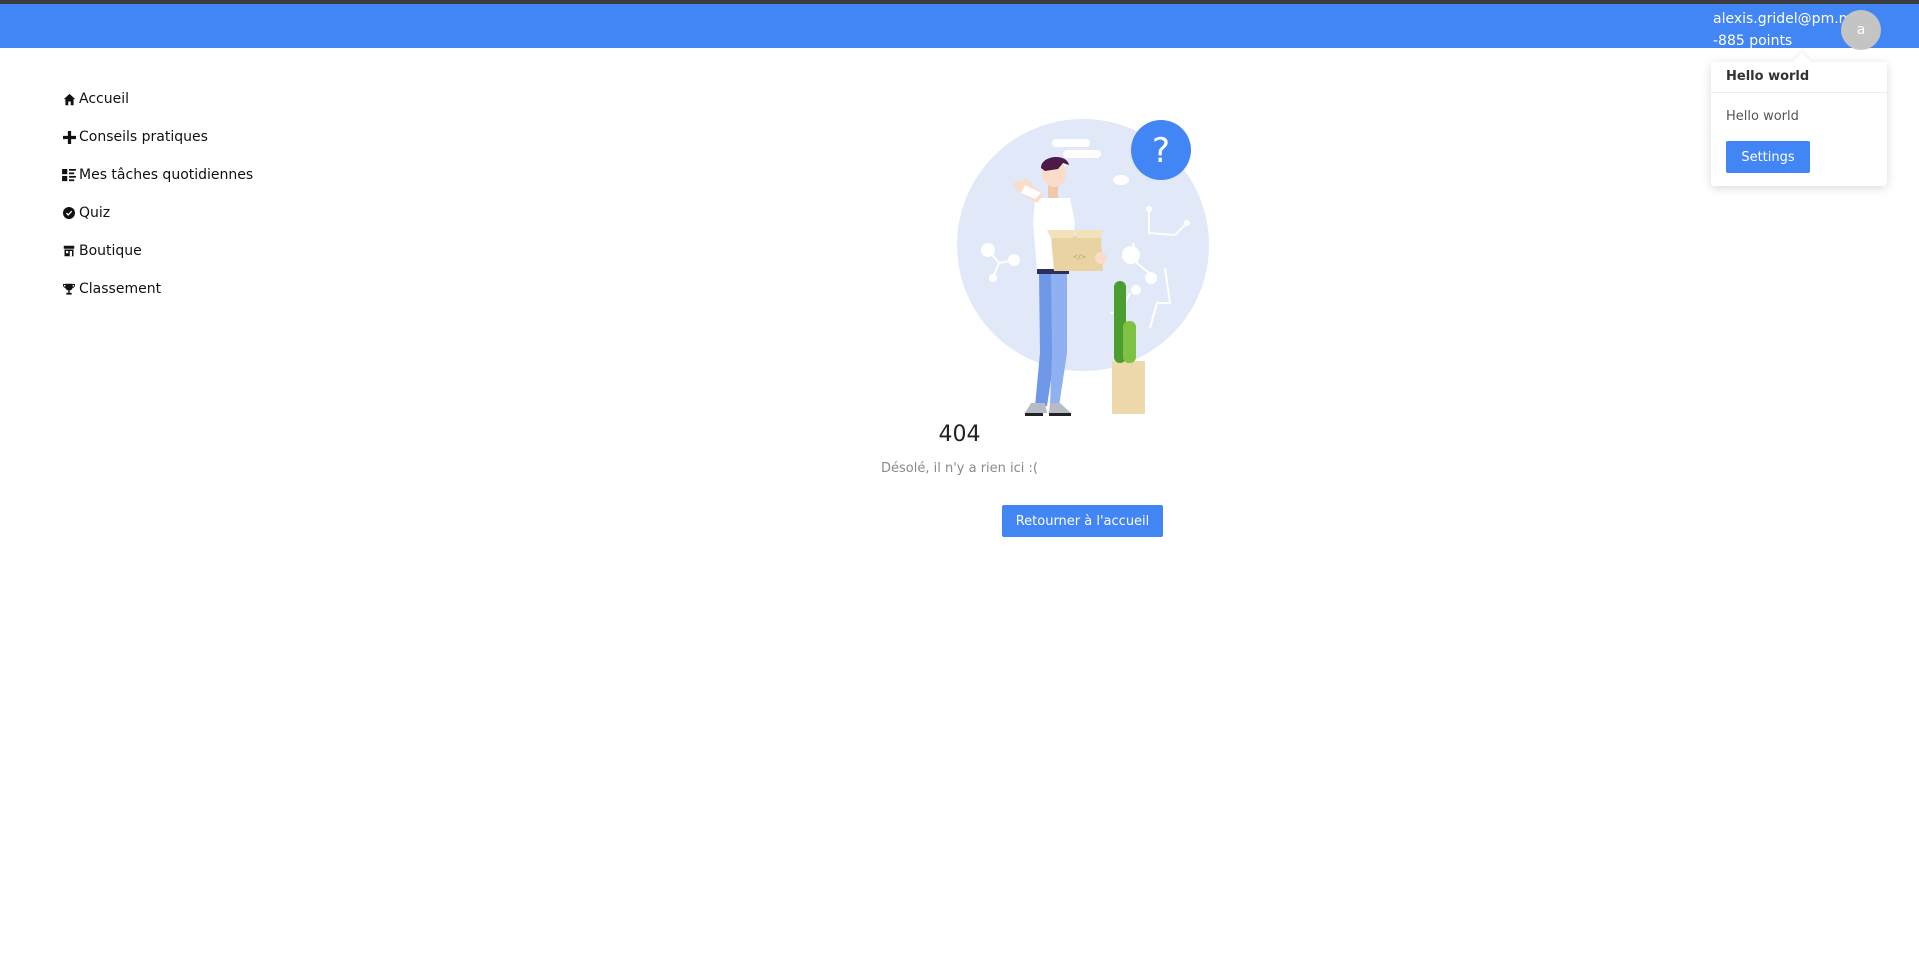  I want to click on user-email: alexis.gridel@pm.me, so click(1787, 19).